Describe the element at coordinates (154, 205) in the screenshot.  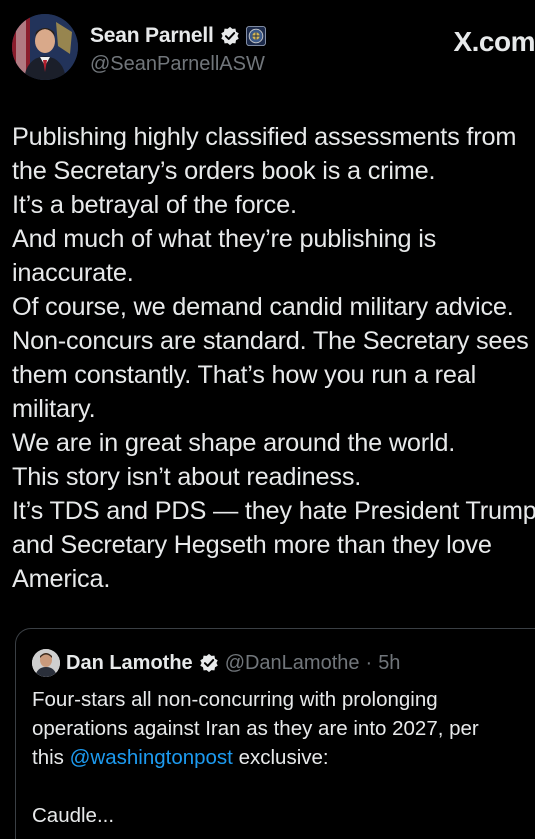
I see `post-line: It’s a betrayal of the force.` at that location.